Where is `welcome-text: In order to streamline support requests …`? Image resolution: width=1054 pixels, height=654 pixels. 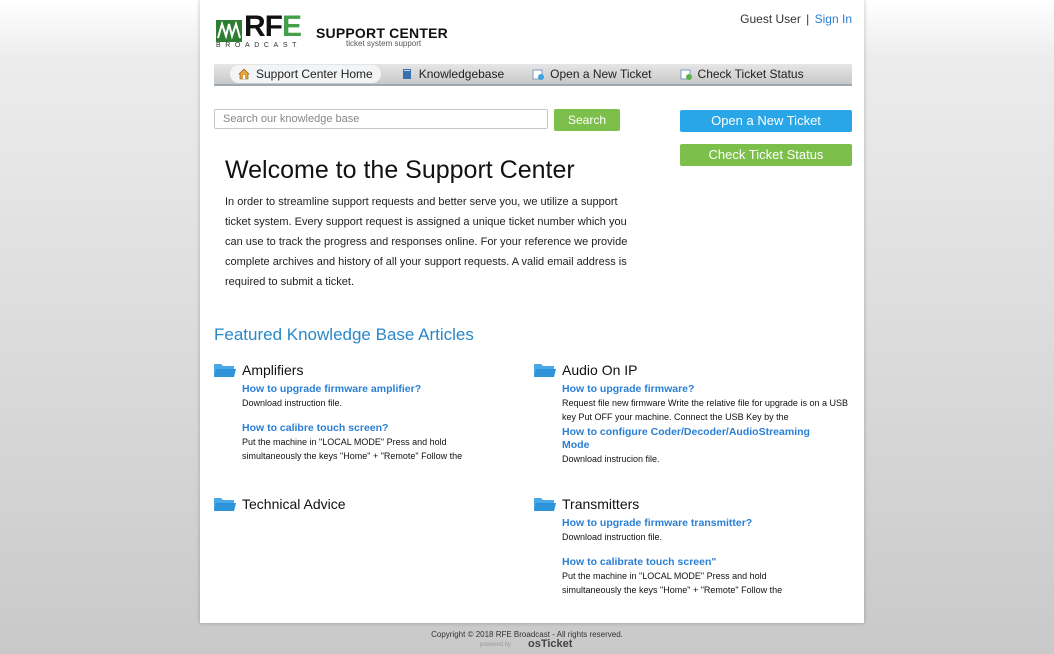
welcome-text: In order to streamline support requests … is located at coordinates (426, 242).